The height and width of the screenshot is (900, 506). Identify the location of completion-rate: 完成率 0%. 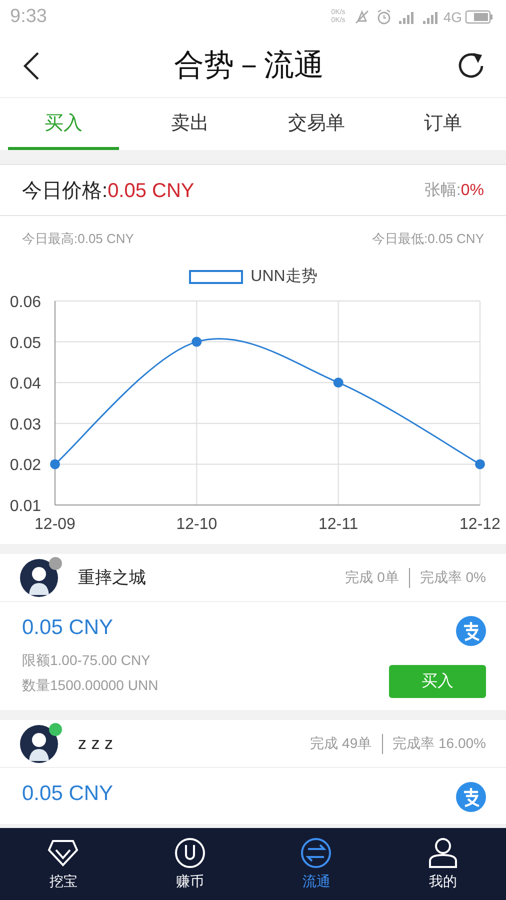
(453, 577).